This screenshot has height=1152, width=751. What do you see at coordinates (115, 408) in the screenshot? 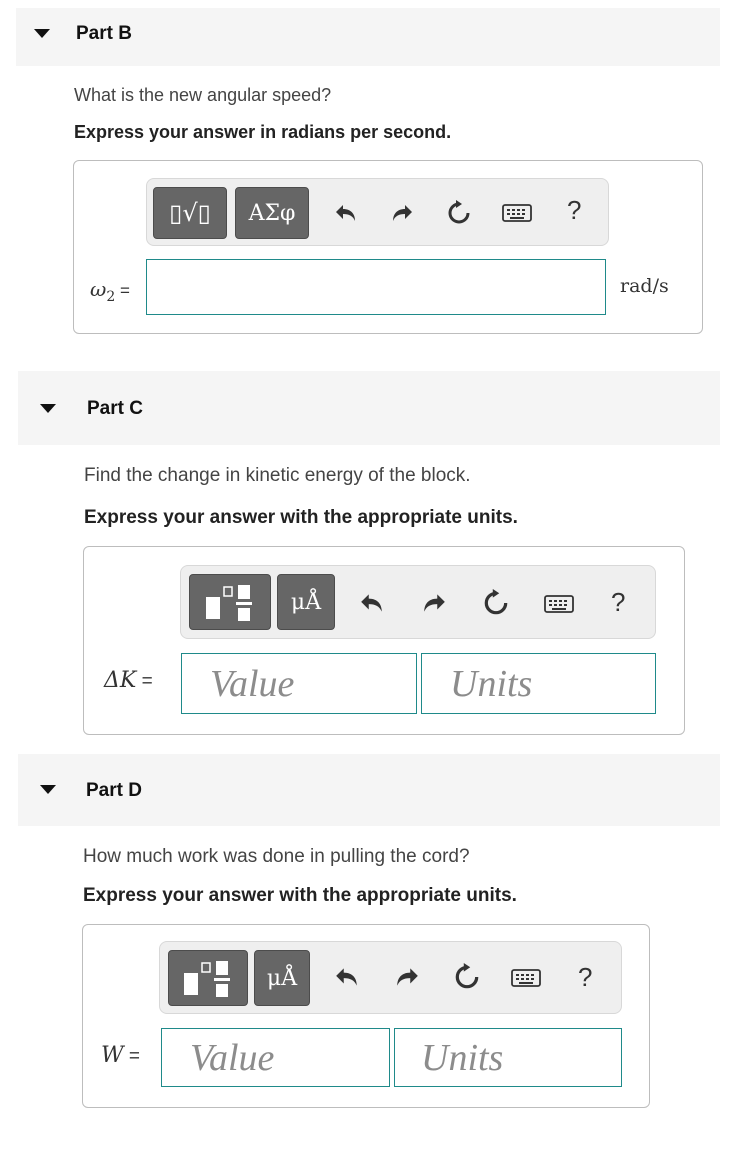
I see `part-c-title: Part C` at bounding box center [115, 408].